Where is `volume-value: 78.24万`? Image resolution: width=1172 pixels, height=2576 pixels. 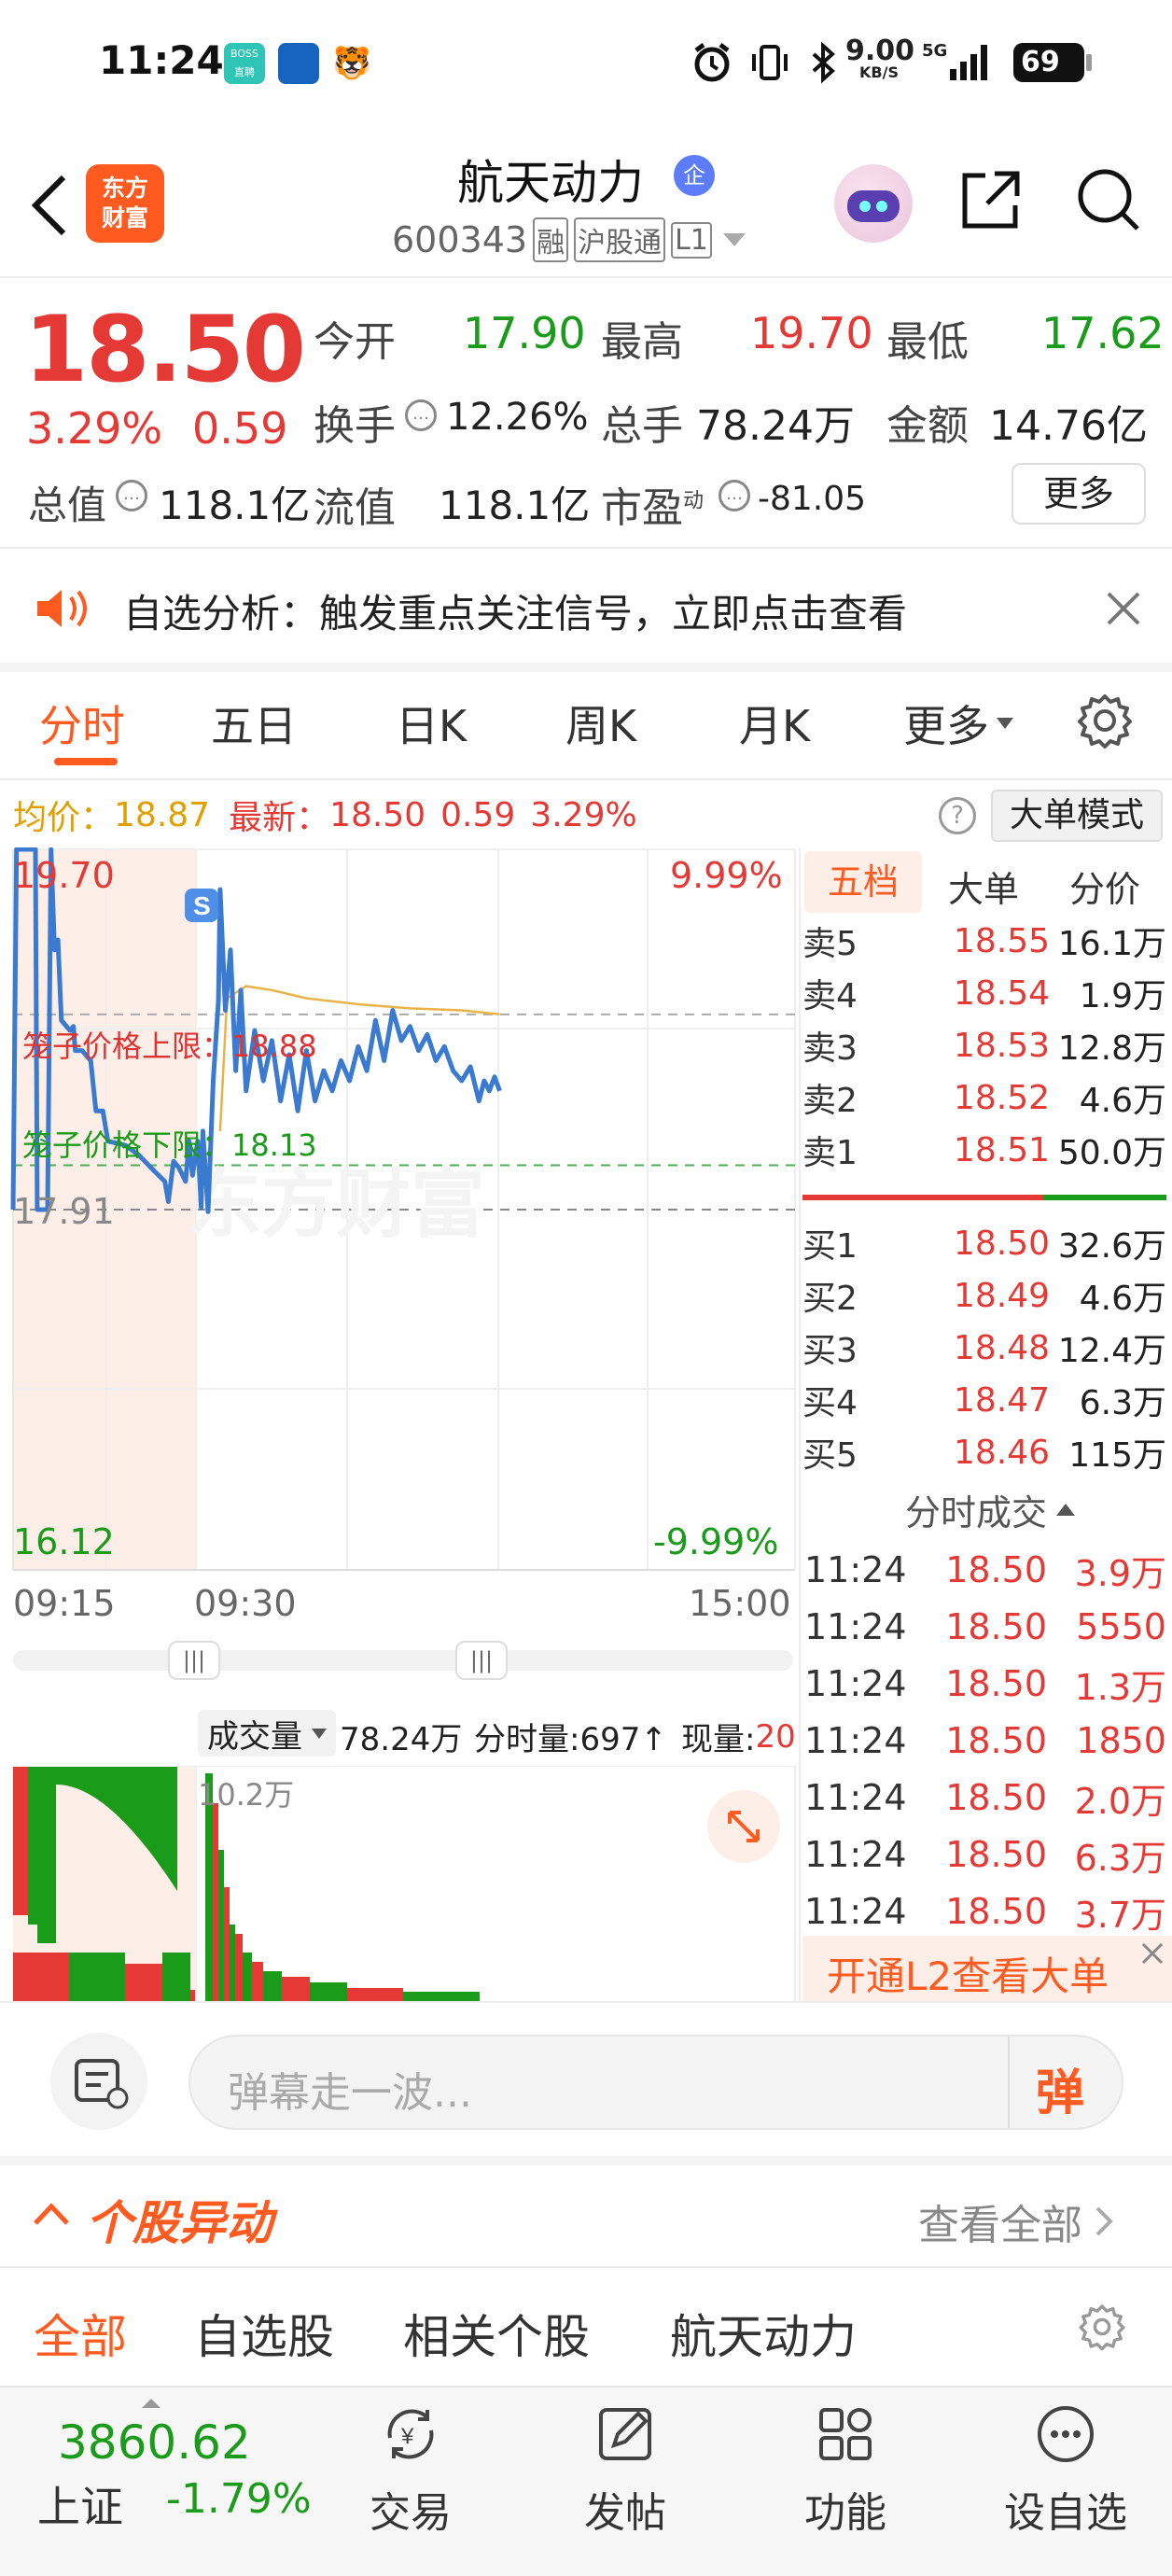
volume-value: 78.24万 is located at coordinates (775, 426).